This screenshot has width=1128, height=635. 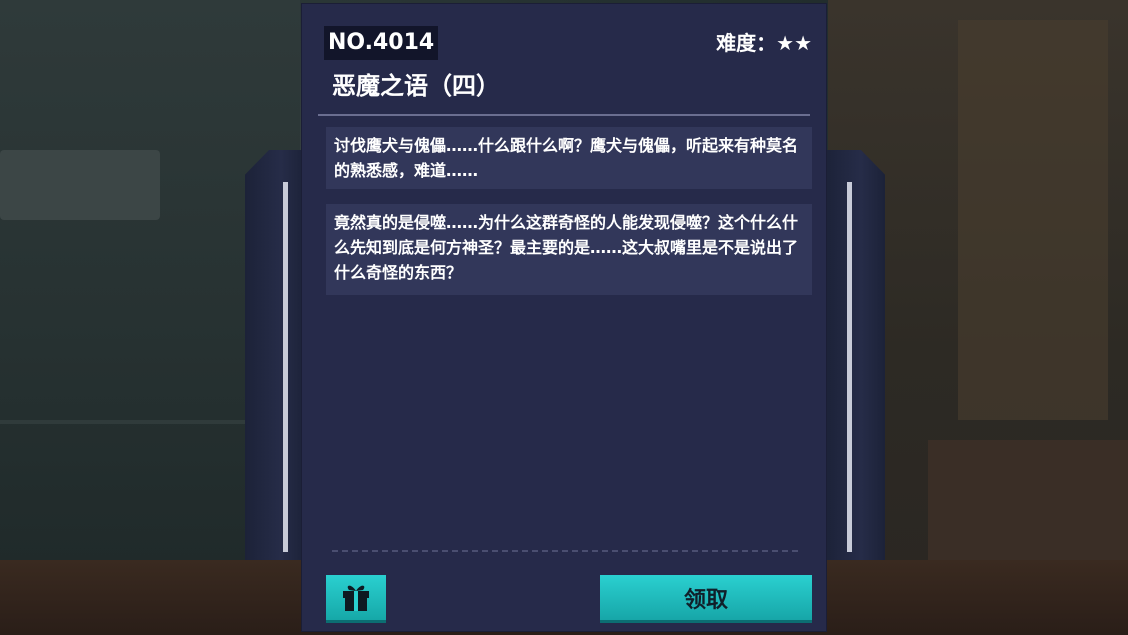 What do you see at coordinates (1033, 220) in the screenshot?
I see `background-cabinet` at bounding box center [1033, 220].